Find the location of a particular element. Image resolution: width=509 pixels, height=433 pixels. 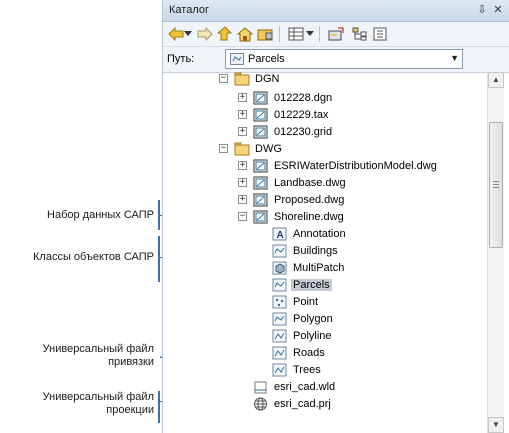

tree-item-label: DWG is located at coordinates (268, 148).